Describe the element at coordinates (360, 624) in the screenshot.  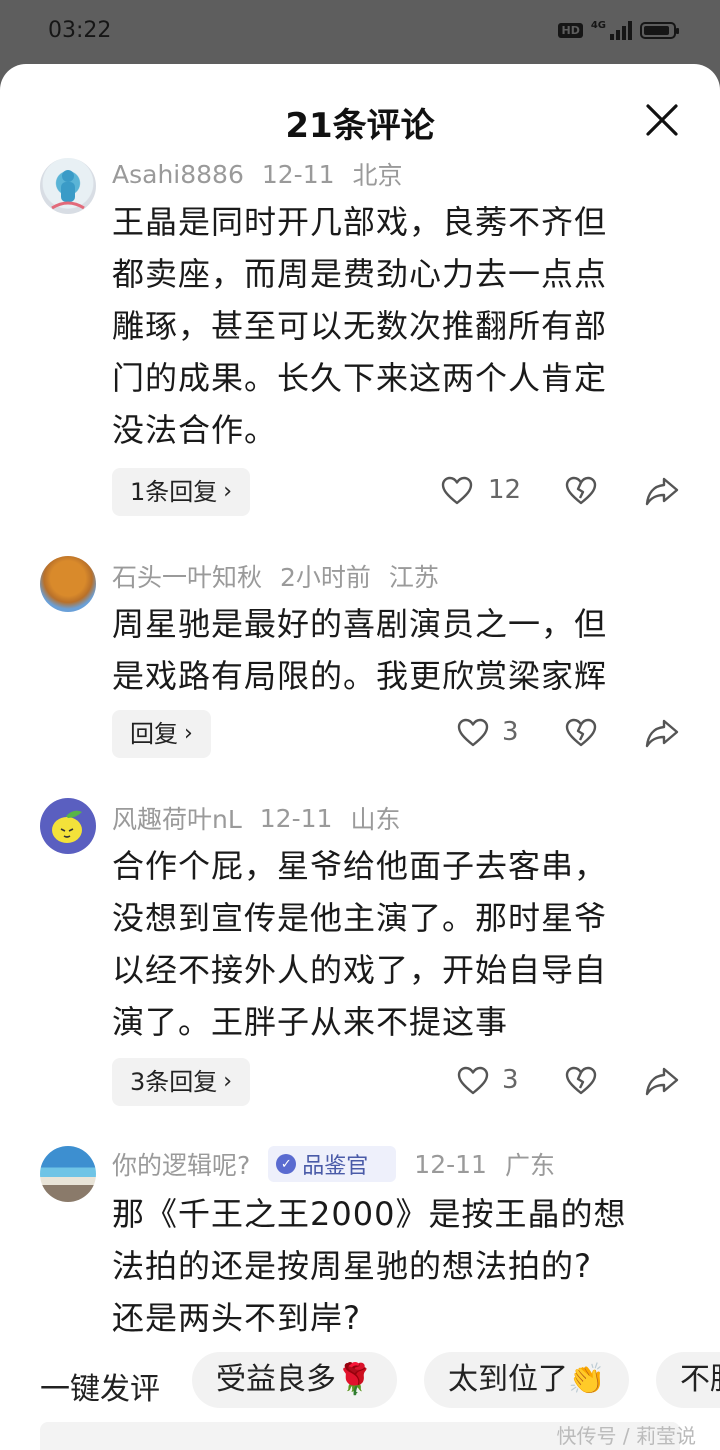
I see `comment-line: 周星驰是最好的喜剧演员之一，但` at that location.